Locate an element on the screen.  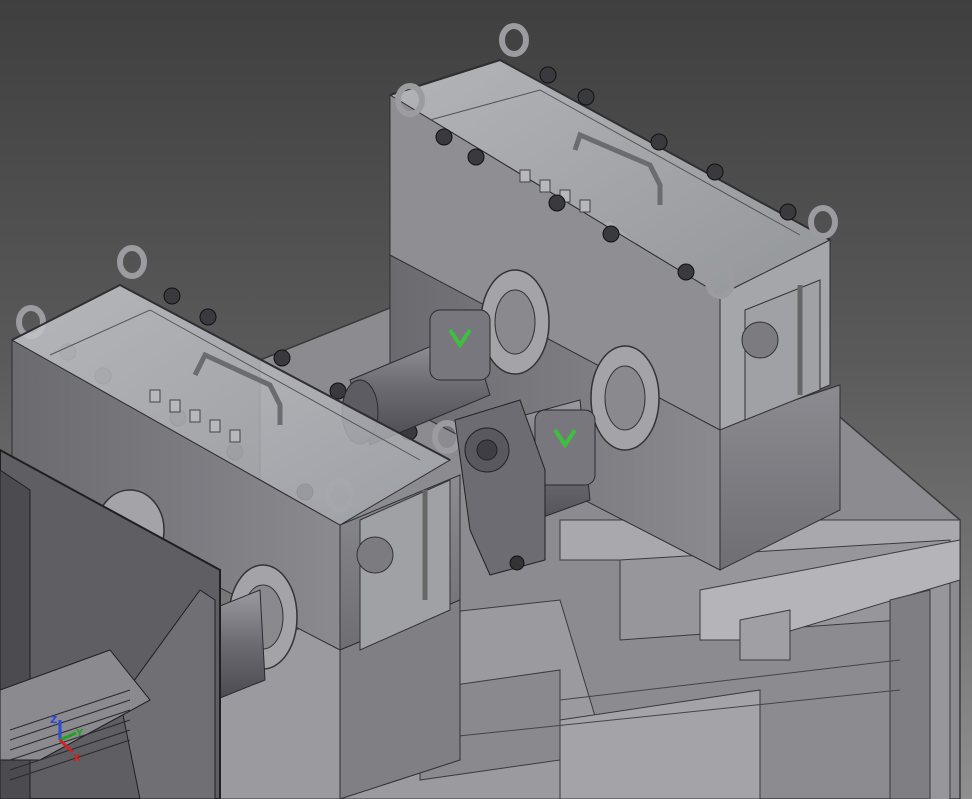
z-axis-label: Z is located at coordinates (53, 720).